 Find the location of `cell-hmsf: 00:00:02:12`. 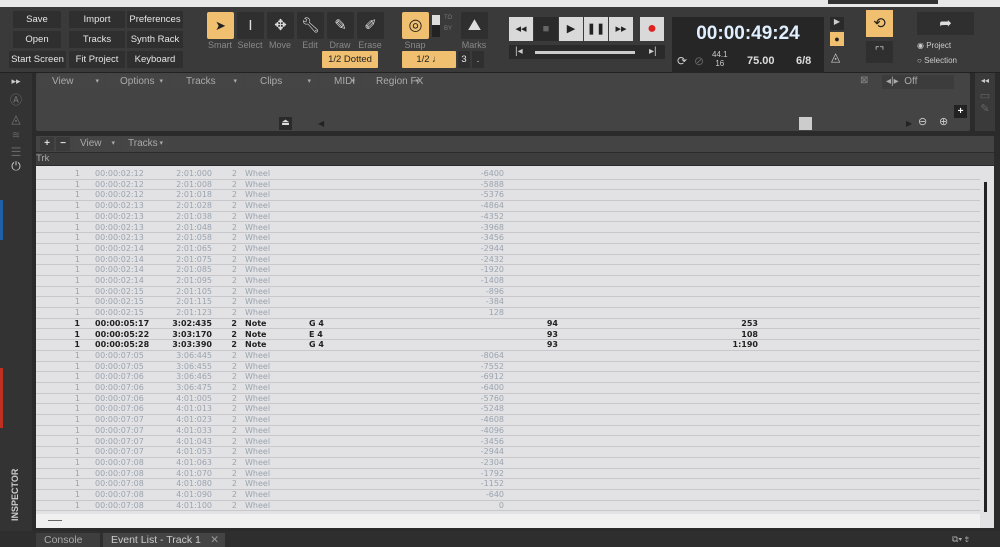

cell-hmsf: 00:00:02:12 is located at coordinates (119, 195).